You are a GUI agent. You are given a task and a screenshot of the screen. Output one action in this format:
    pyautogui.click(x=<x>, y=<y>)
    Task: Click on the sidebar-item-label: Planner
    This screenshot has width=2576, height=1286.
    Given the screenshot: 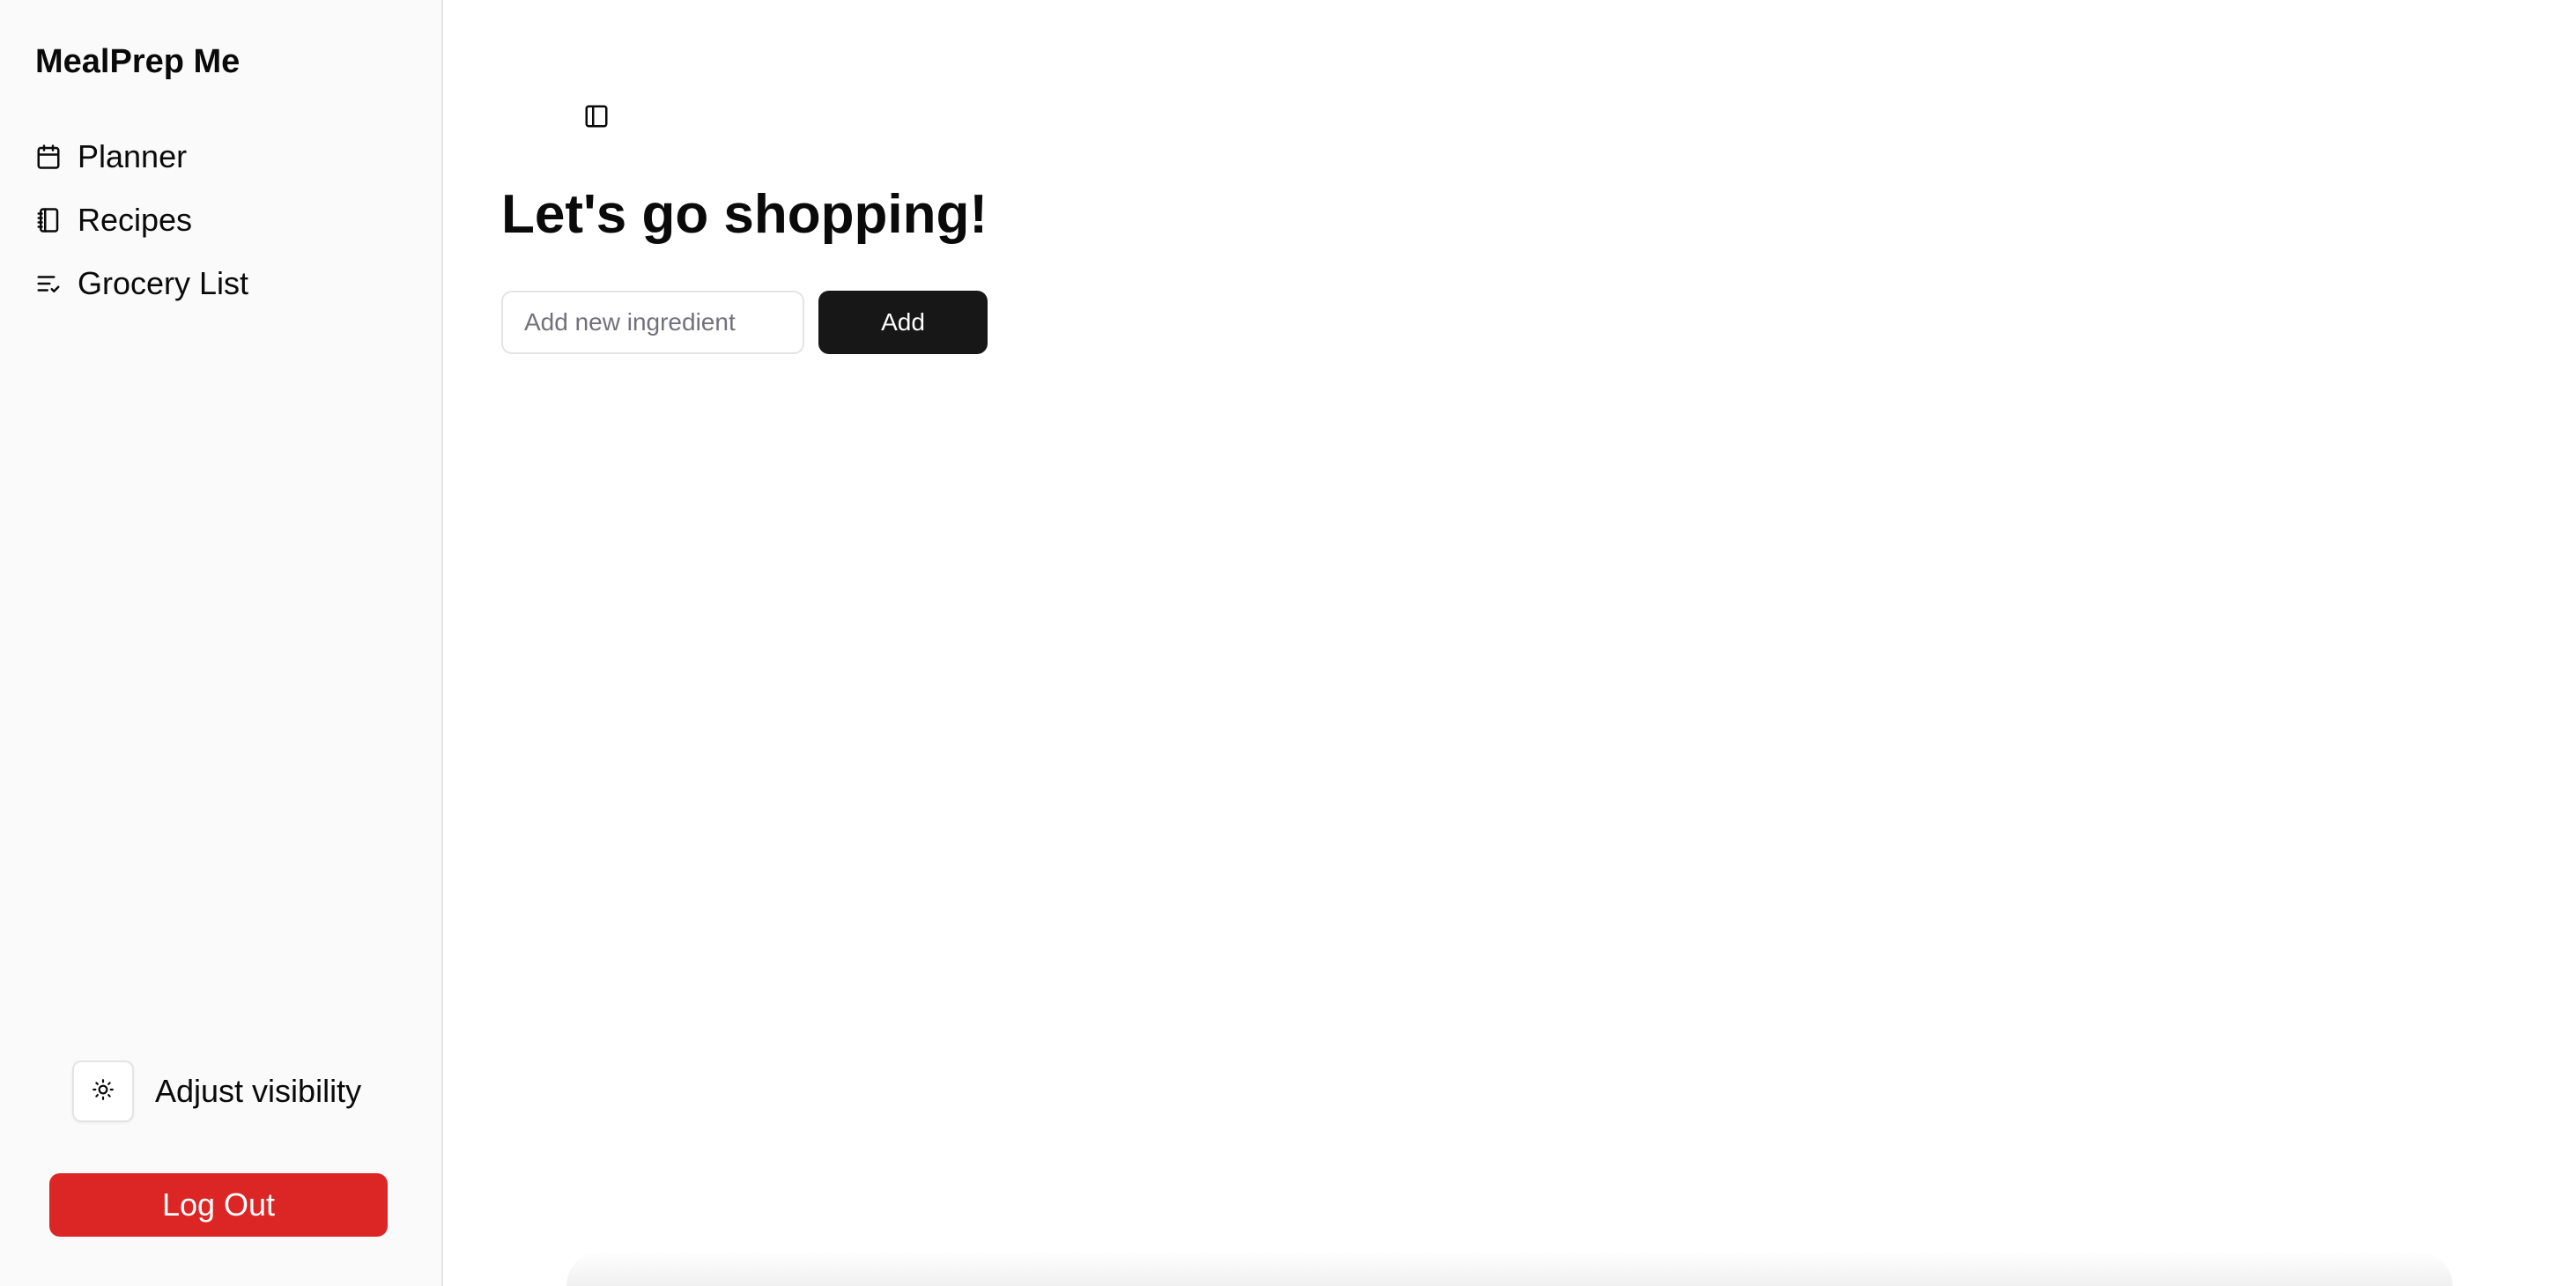 What is the action you would take?
    pyautogui.click(x=133, y=156)
    